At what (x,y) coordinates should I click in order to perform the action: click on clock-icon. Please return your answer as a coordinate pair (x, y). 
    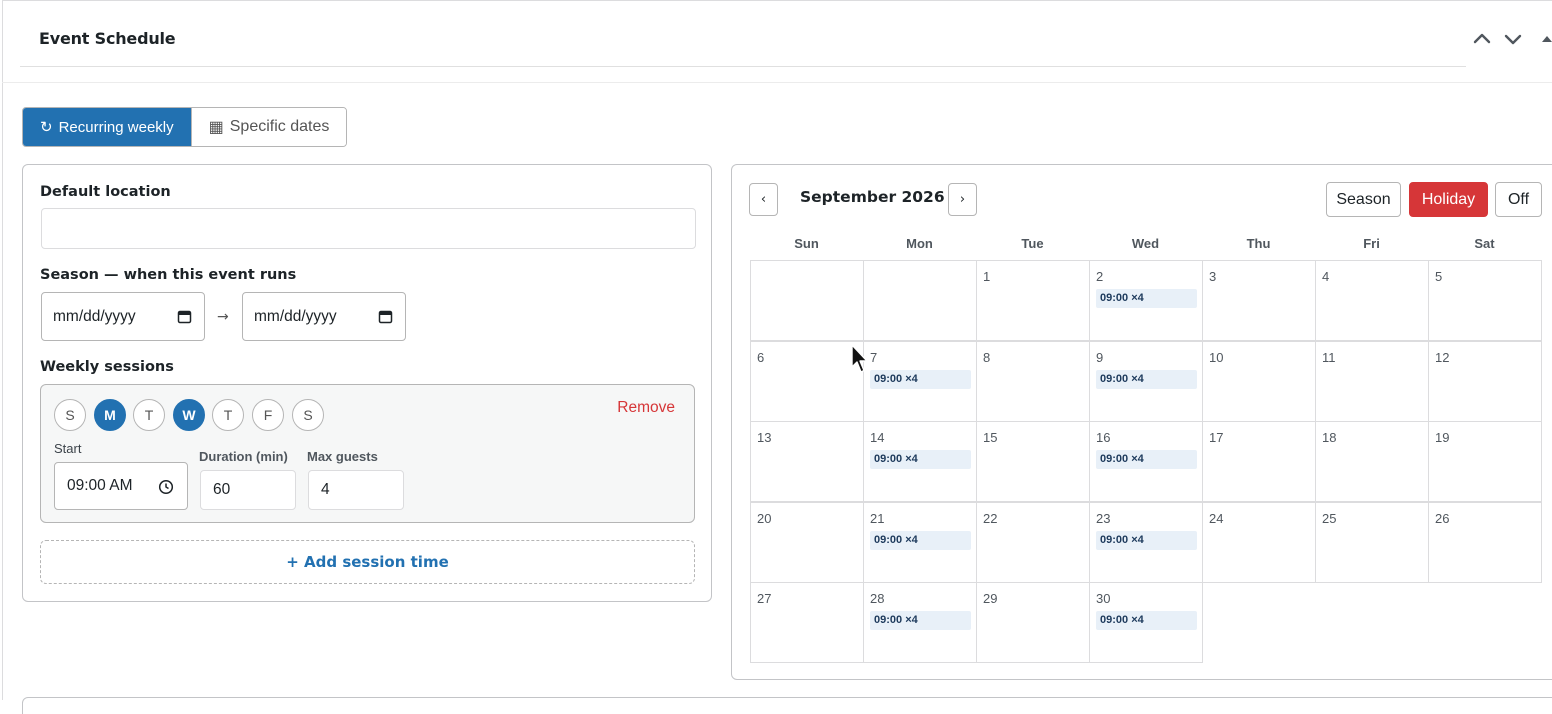
    Looking at the image, I should click on (166, 487).